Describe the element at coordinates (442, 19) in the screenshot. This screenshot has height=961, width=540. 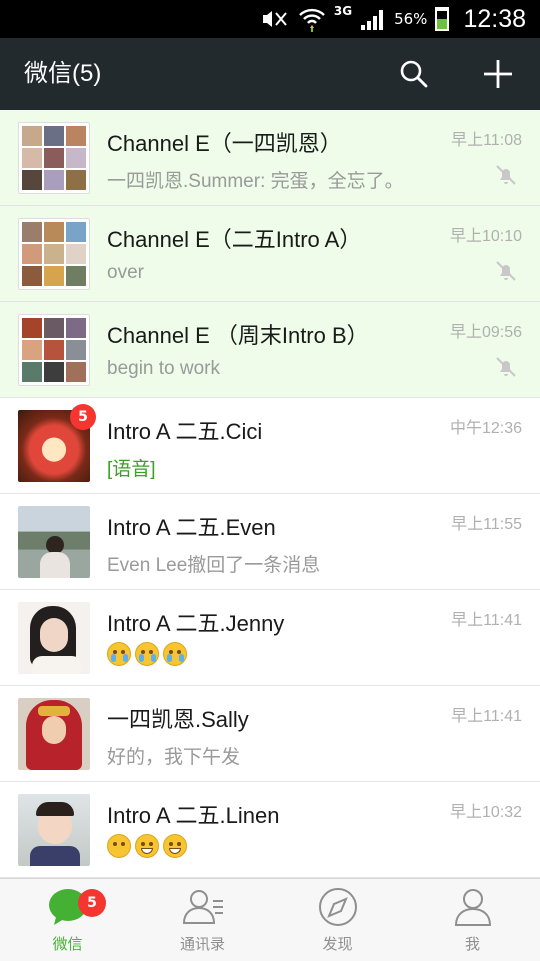
I see `battery-icon` at that location.